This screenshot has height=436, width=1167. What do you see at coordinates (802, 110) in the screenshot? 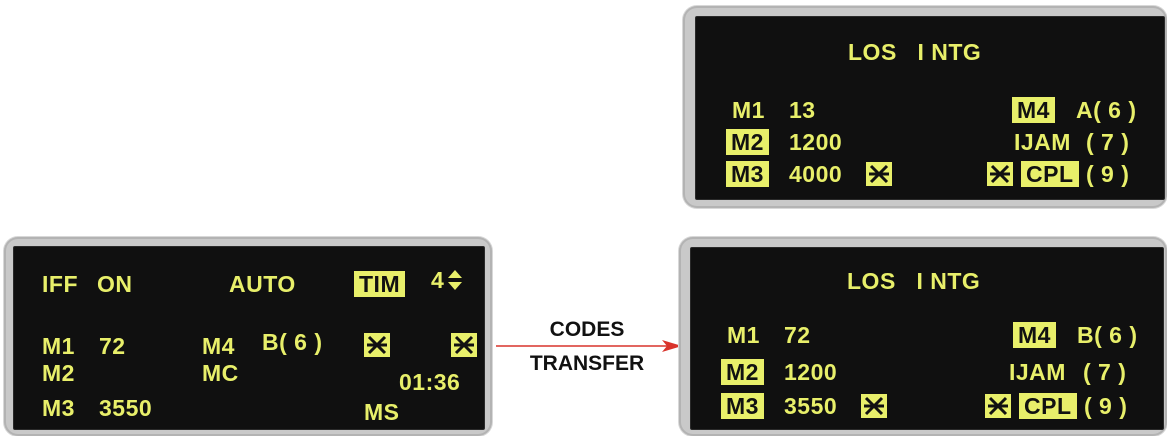
I see `m1-value: 13` at bounding box center [802, 110].